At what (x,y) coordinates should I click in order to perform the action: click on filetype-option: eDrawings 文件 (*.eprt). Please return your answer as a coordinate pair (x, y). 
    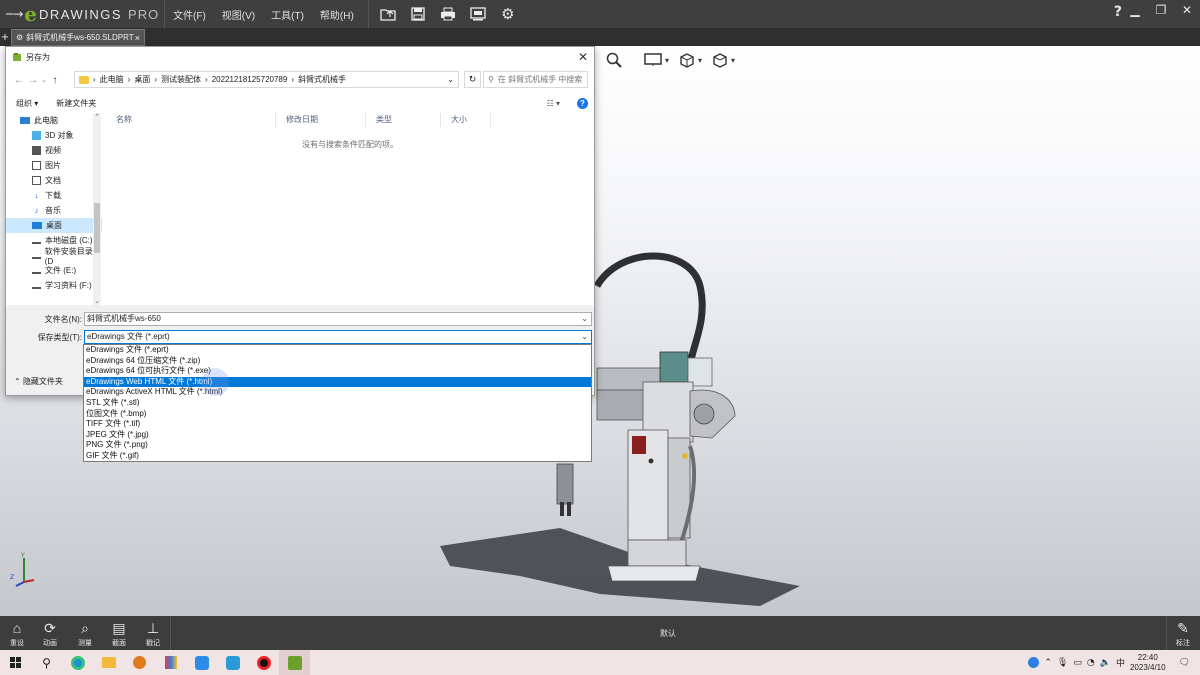
    Looking at the image, I should click on (337, 350).